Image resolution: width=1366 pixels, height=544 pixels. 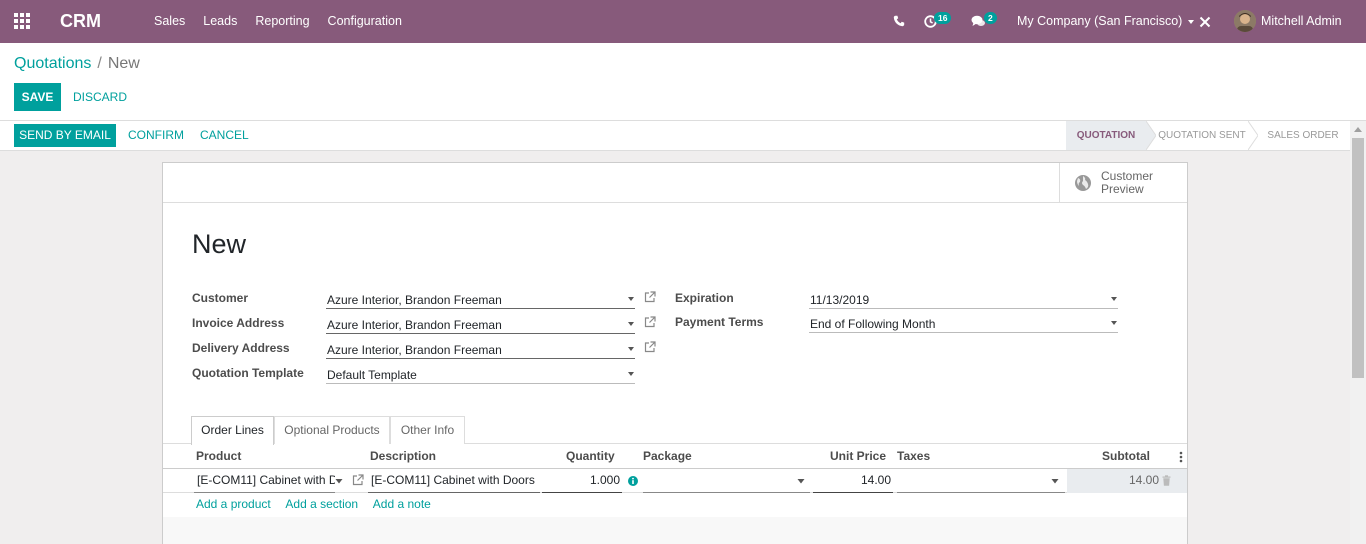 What do you see at coordinates (1205, 22) in the screenshot?
I see `debug-tools-icon` at bounding box center [1205, 22].